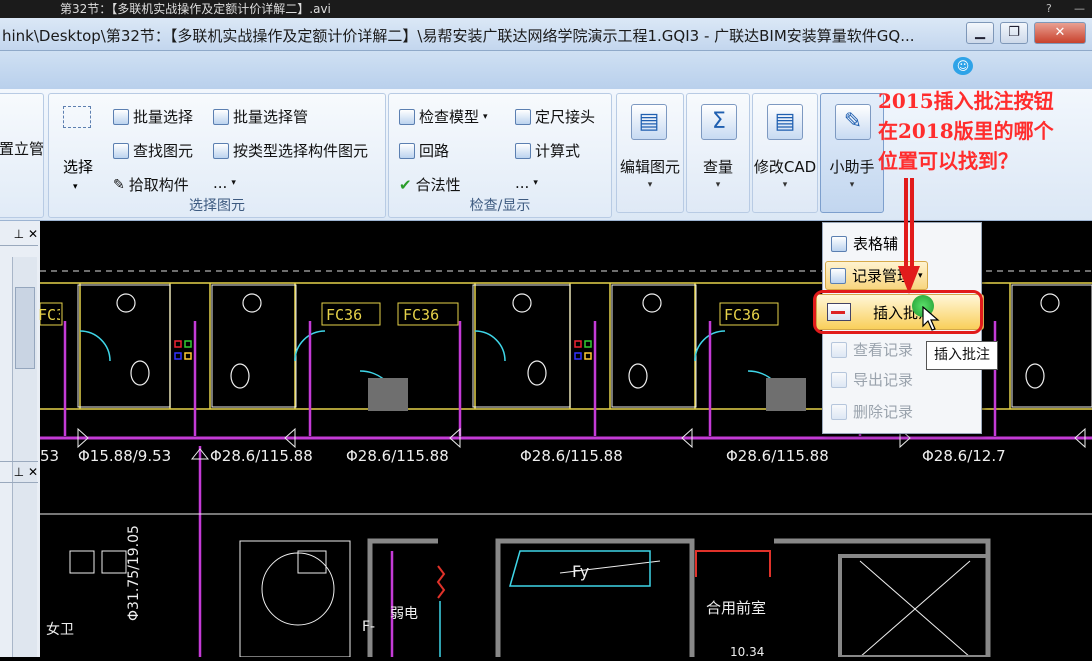 Image resolution: width=1092 pixels, height=661 pixels. Describe the element at coordinates (125, 456) in the screenshot. I see `pipe-label: Φ15.88/9.53` at that location.